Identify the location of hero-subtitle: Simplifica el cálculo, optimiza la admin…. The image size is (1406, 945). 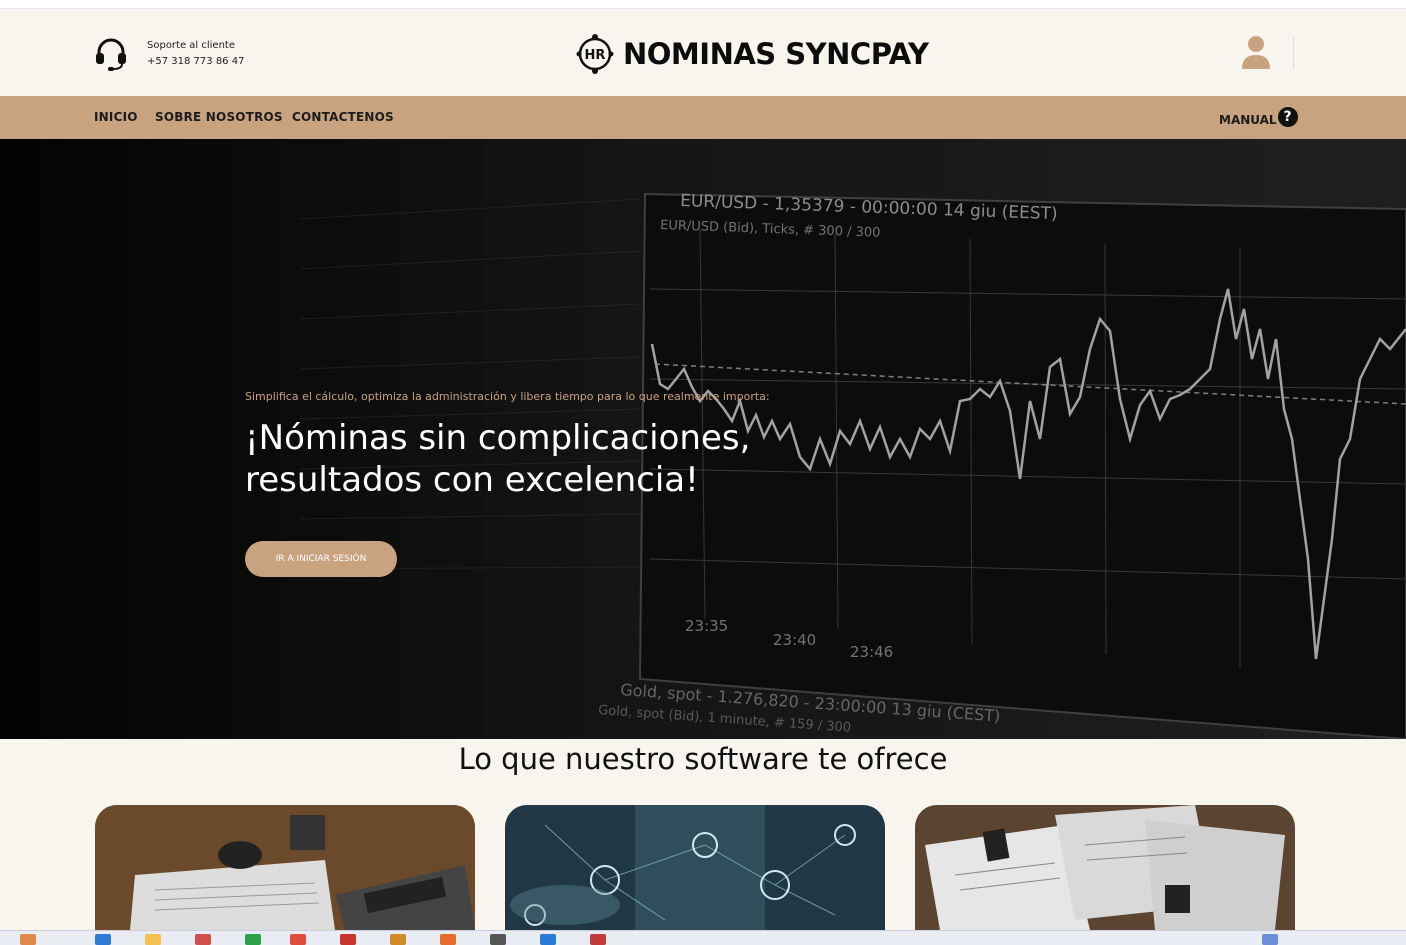
(507, 396).